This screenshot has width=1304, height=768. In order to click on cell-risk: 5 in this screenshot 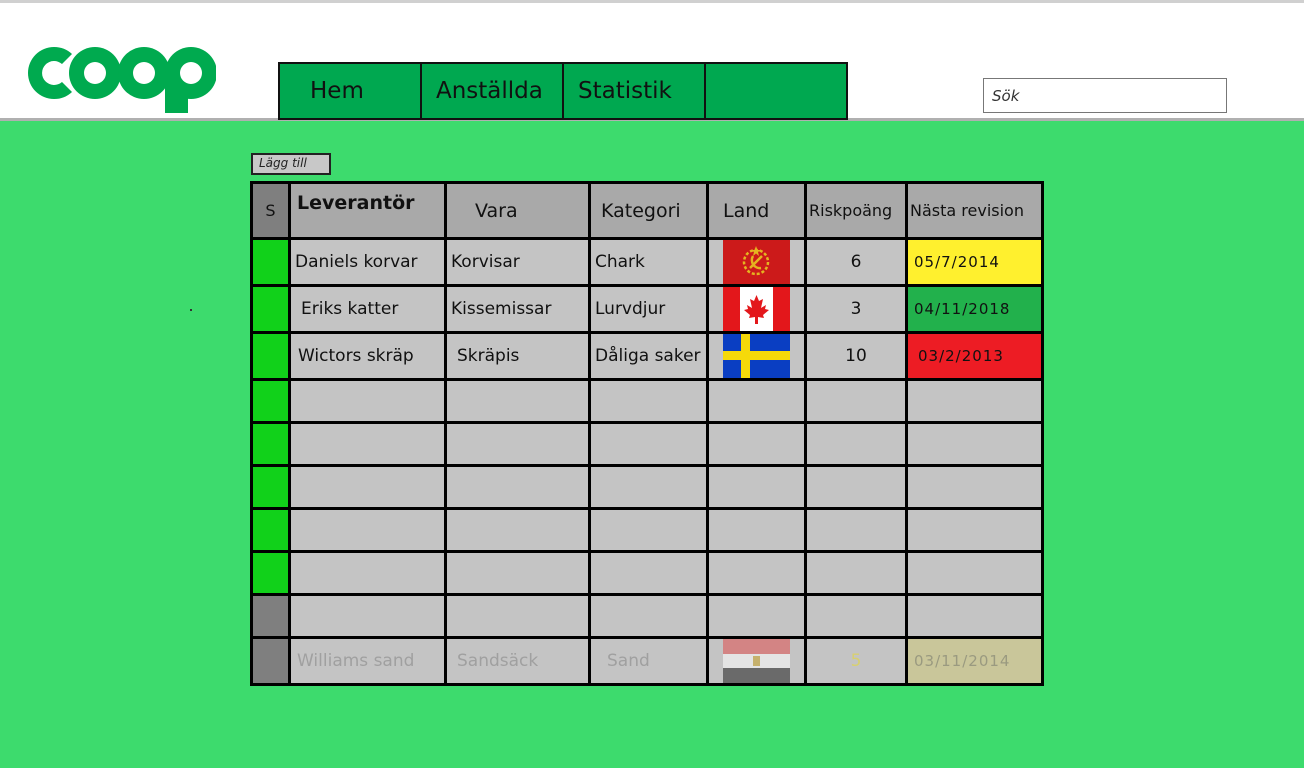, I will do `click(856, 661)`.